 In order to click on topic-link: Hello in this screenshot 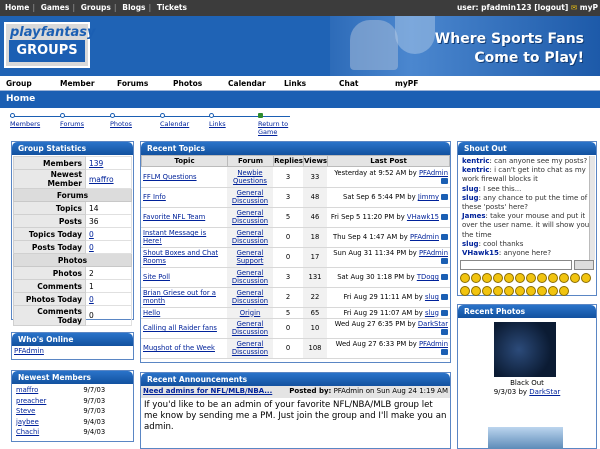, I will do `click(151, 313)`.